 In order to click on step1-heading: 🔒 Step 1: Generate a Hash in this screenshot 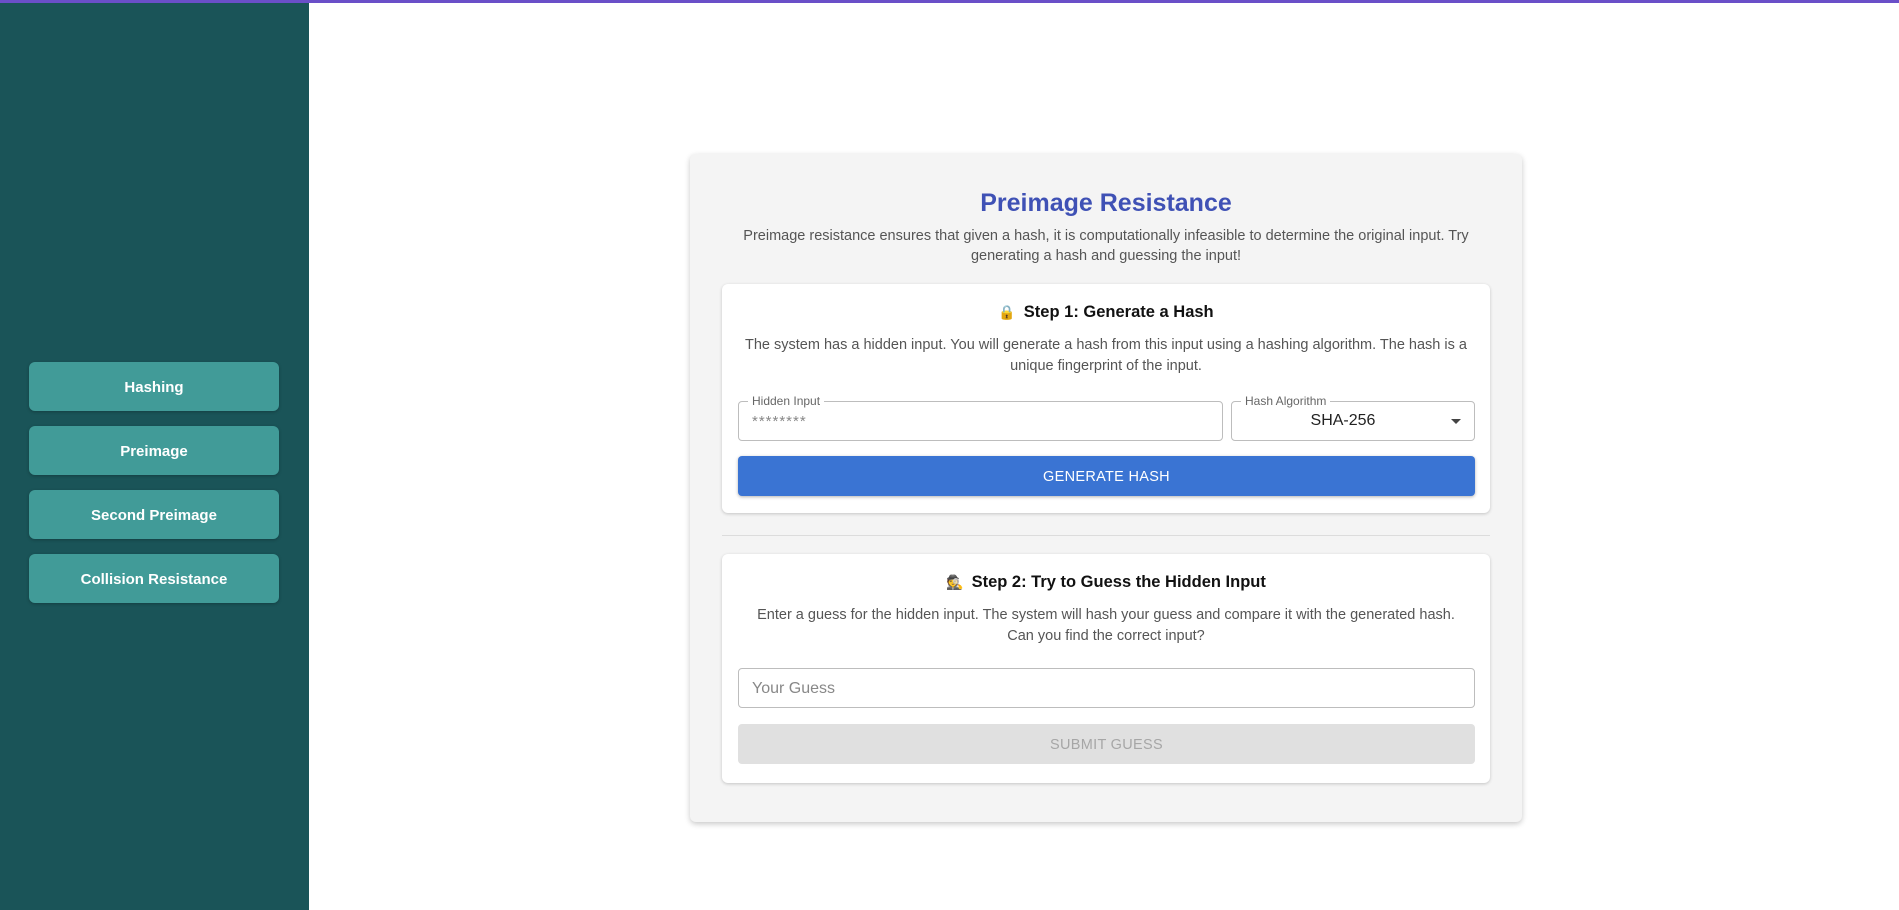, I will do `click(1106, 312)`.